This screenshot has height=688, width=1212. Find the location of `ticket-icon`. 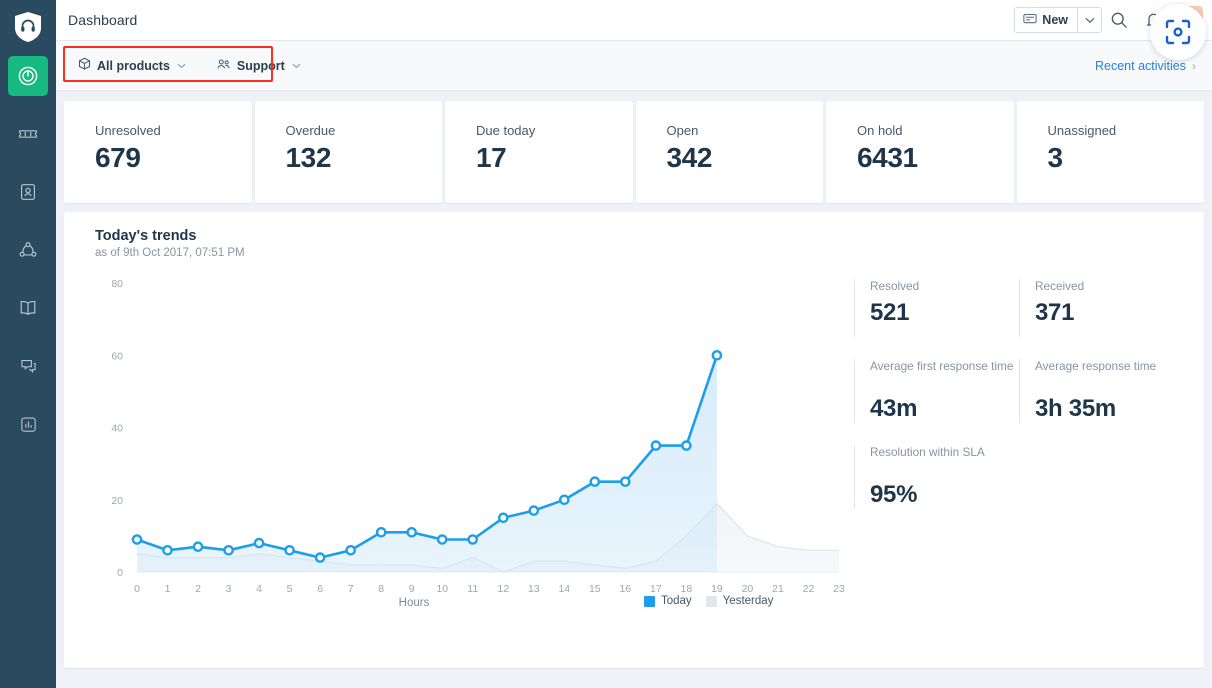

ticket-icon is located at coordinates (28, 134).